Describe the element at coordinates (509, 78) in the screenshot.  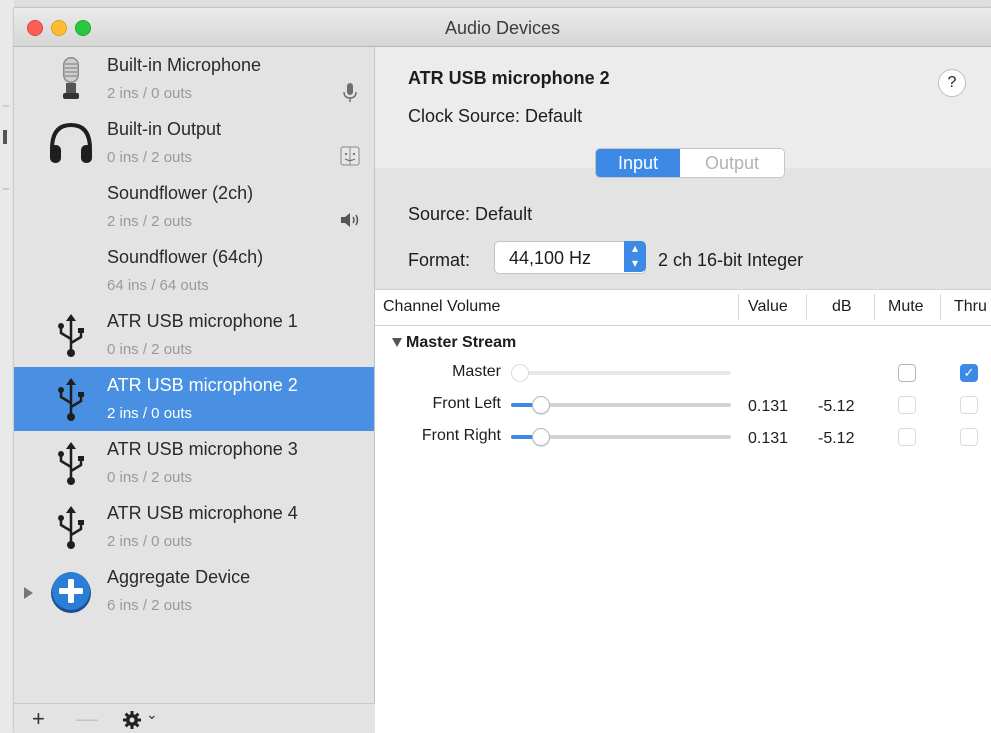
I see `selected-device-title: ATR USB microphone 2` at that location.